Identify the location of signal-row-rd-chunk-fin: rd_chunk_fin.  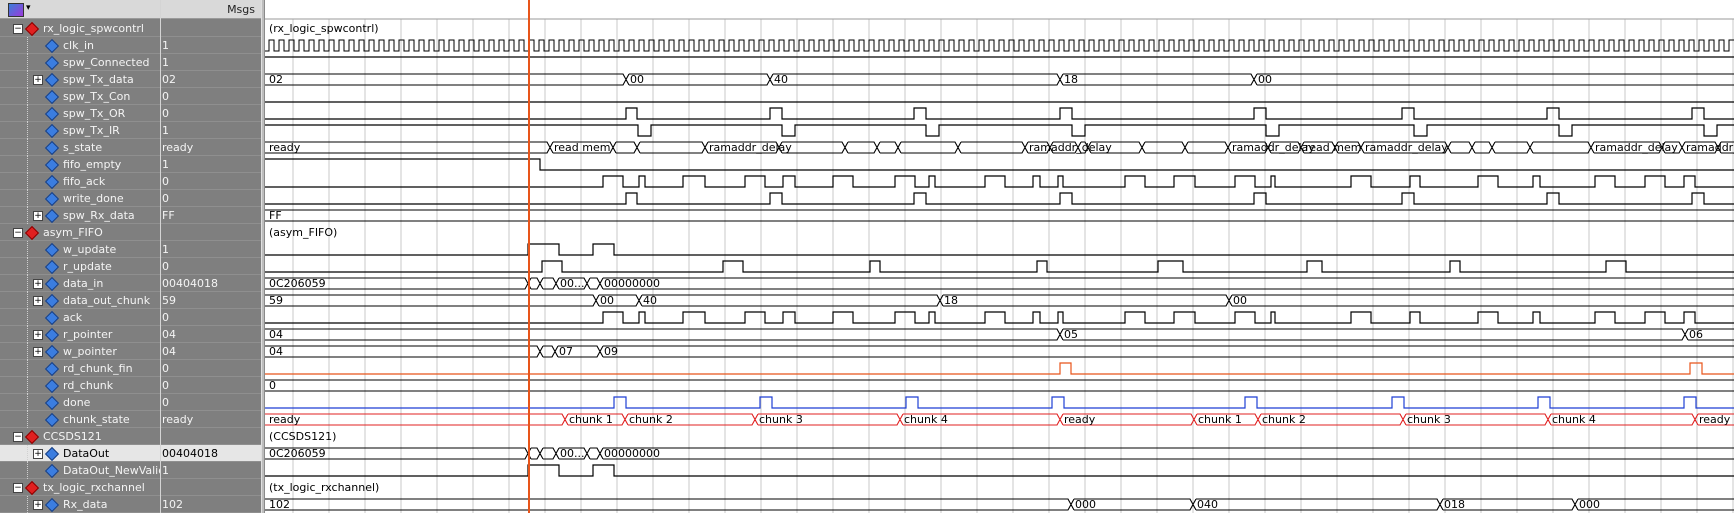
(80, 368).